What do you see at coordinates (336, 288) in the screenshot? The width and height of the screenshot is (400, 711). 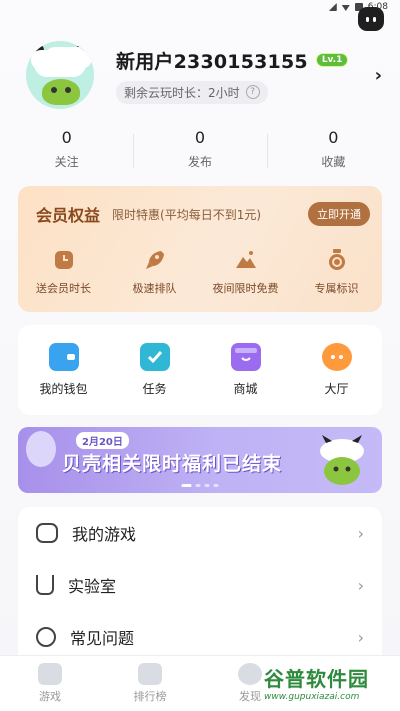 I see `vip-item-label: 专属标识` at bounding box center [336, 288].